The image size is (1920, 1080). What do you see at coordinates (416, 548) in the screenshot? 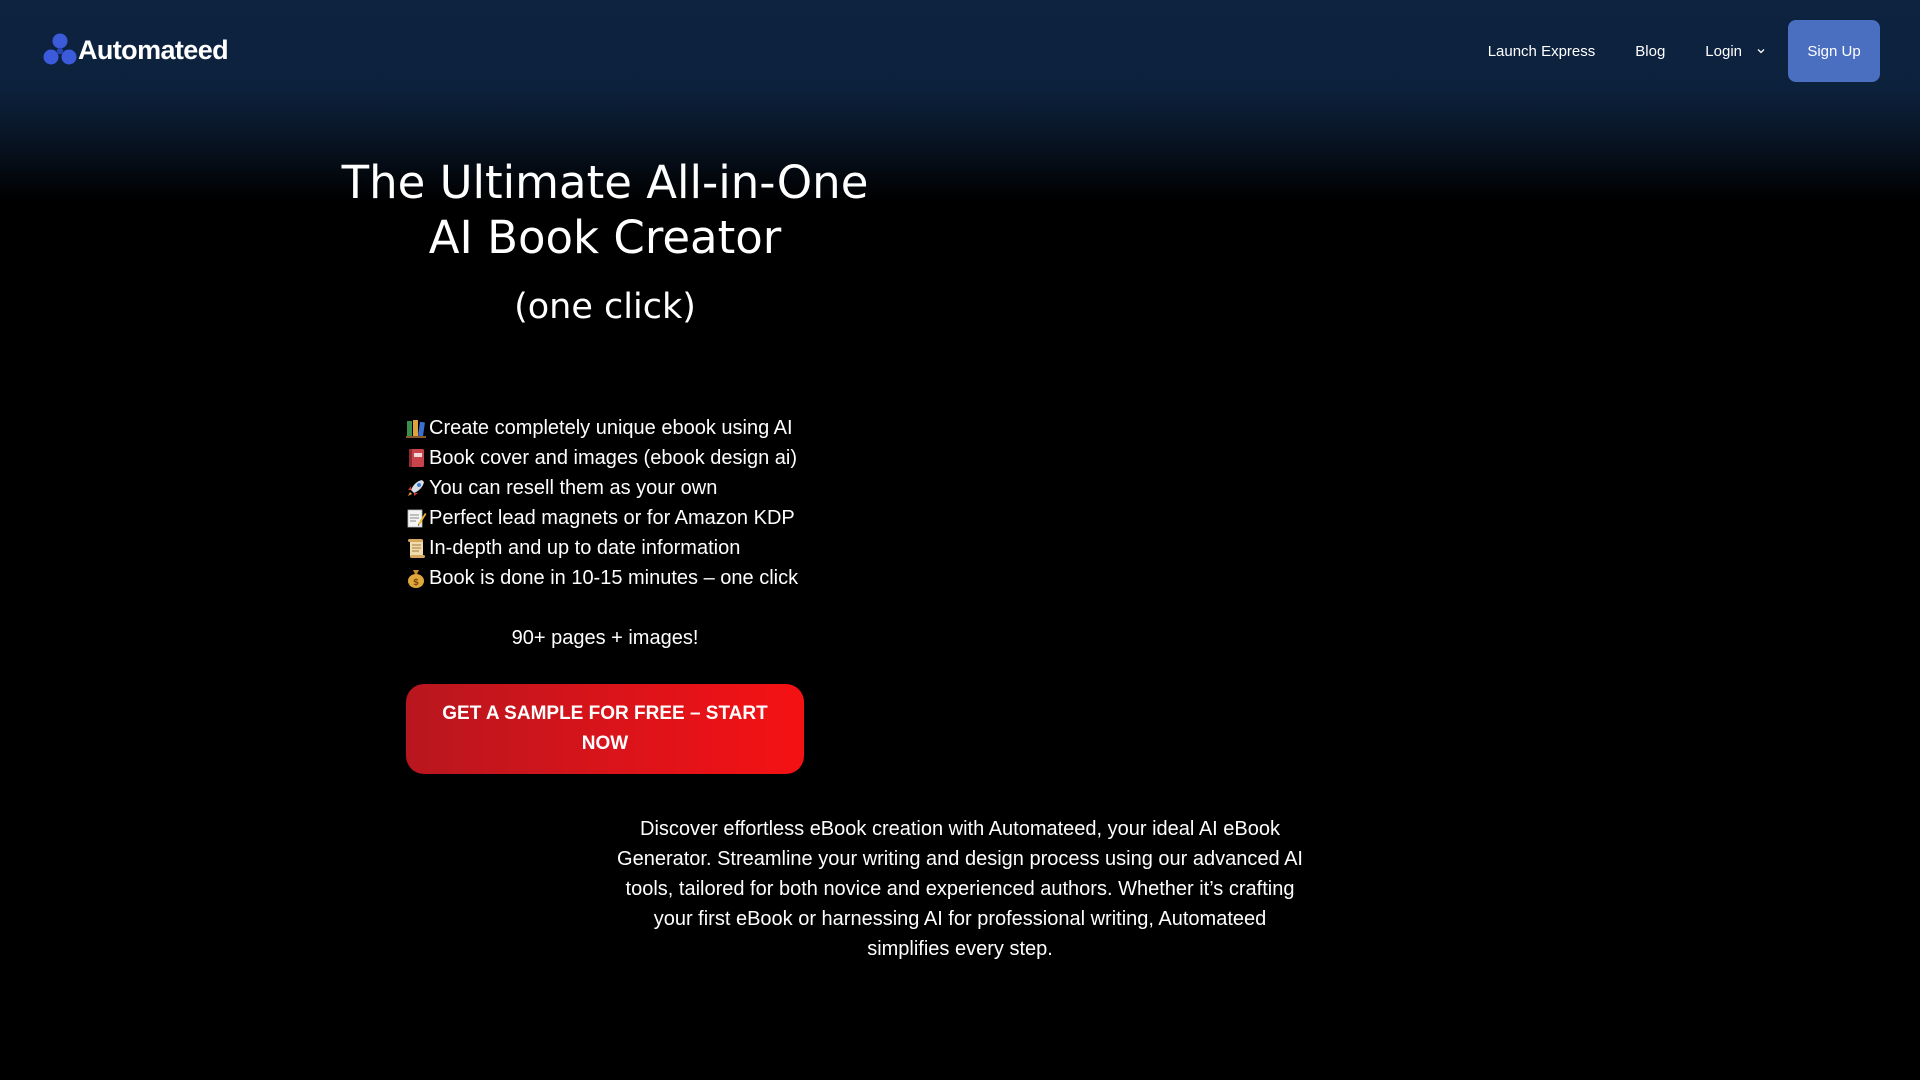
I see `scroll-icon` at bounding box center [416, 548].